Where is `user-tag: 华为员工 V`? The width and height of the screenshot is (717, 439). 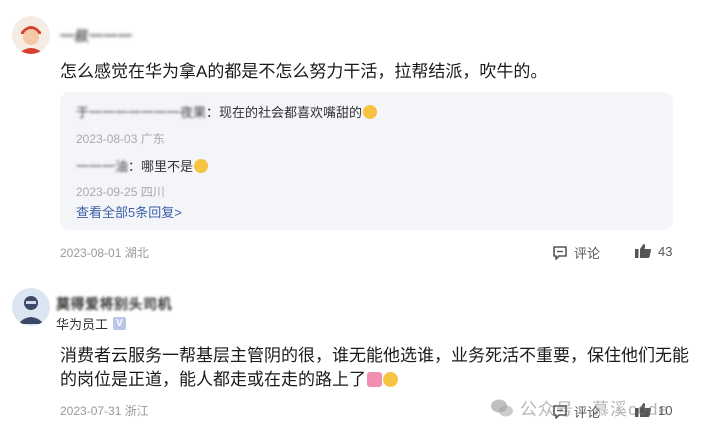 user-tag: 华为员工 V is located at coordinates (91, 323).